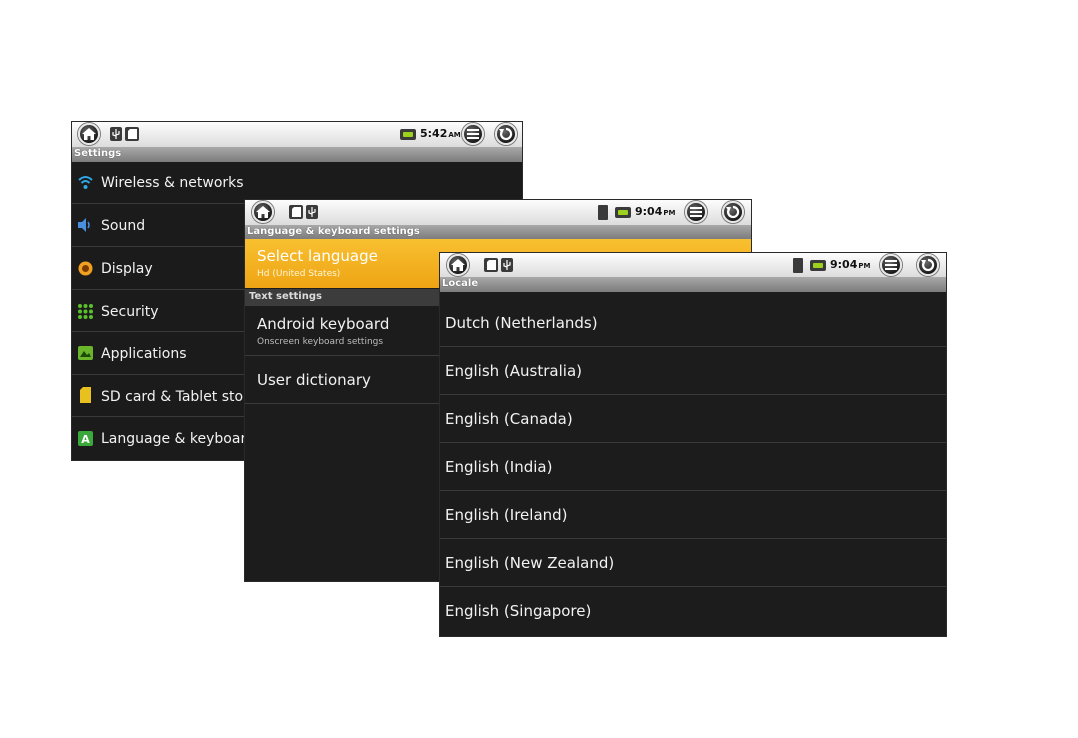 The height and width of the screenshot is (738, 1078). What do you see at coordinates (127, 269) in the screenshot?
I see `settings-item-label: Display` at bounding box center [127, 269].